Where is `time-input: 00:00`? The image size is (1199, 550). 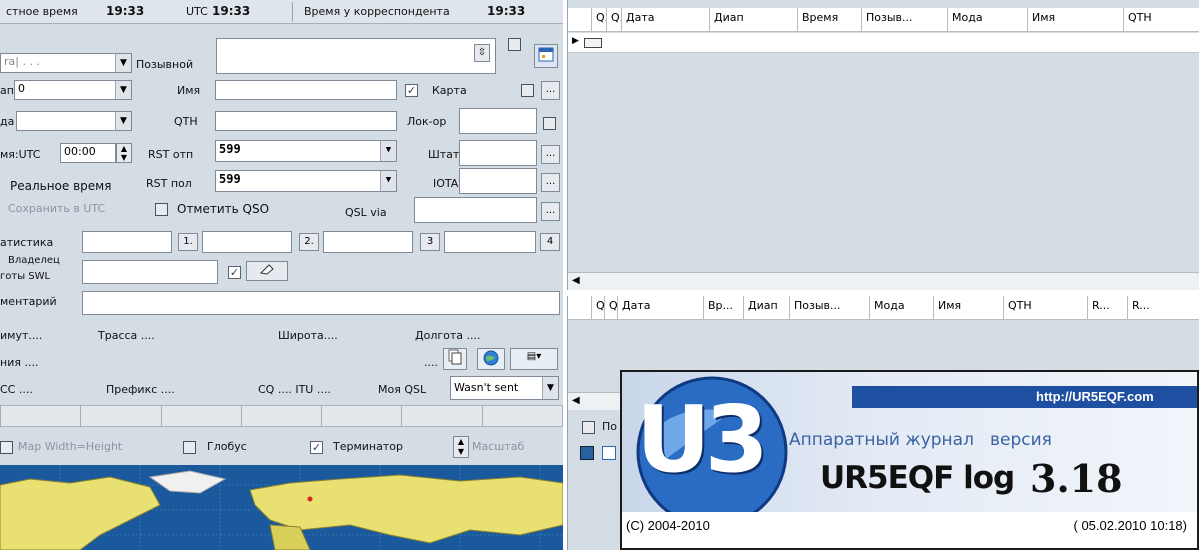
time-input: 00:00 is located at coordinates (88, 153).